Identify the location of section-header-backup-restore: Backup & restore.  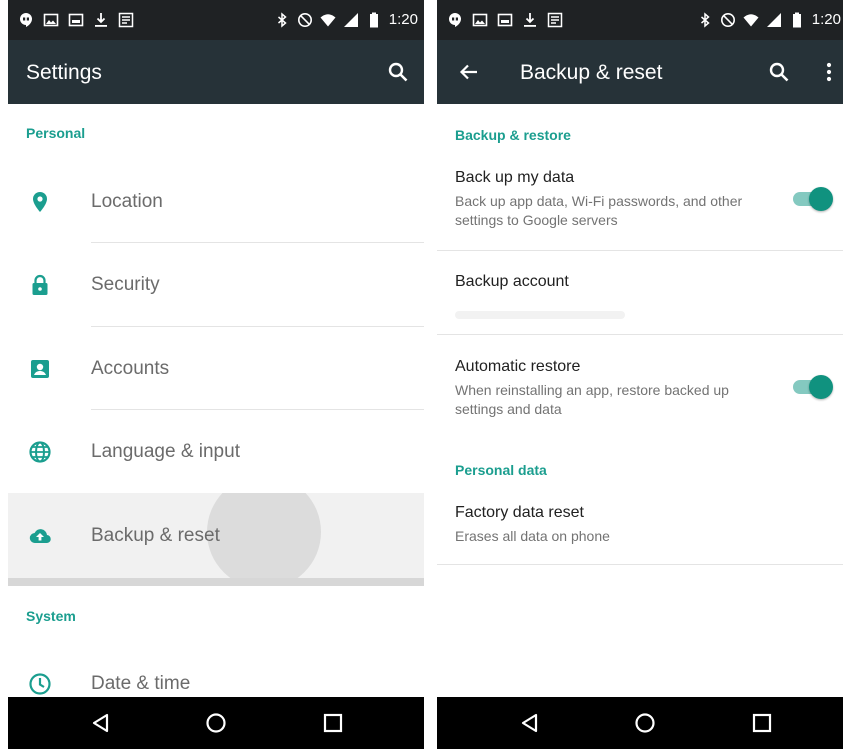
(513, 135).